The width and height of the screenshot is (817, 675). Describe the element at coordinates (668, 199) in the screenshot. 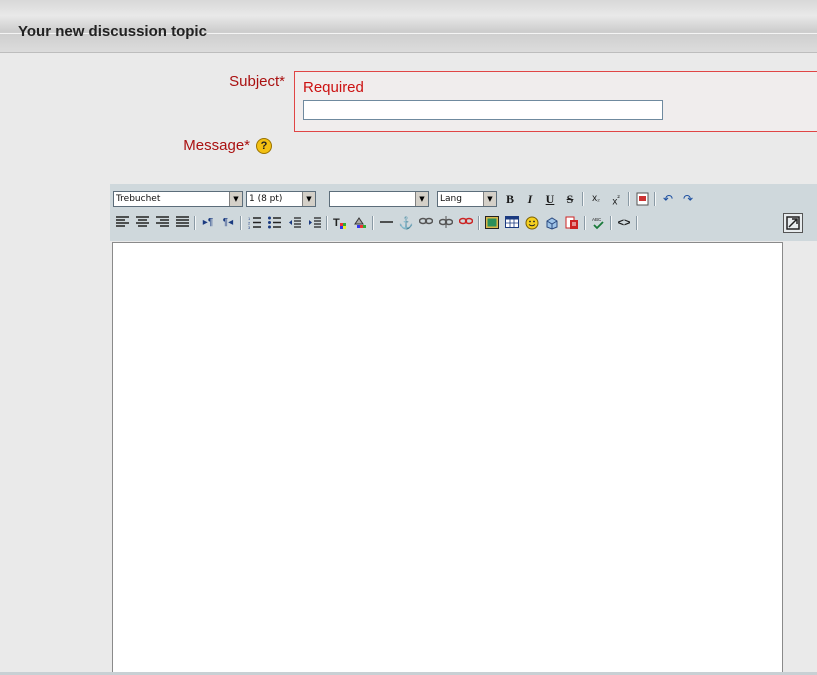

I see `undo-icon: ↶` at that location.